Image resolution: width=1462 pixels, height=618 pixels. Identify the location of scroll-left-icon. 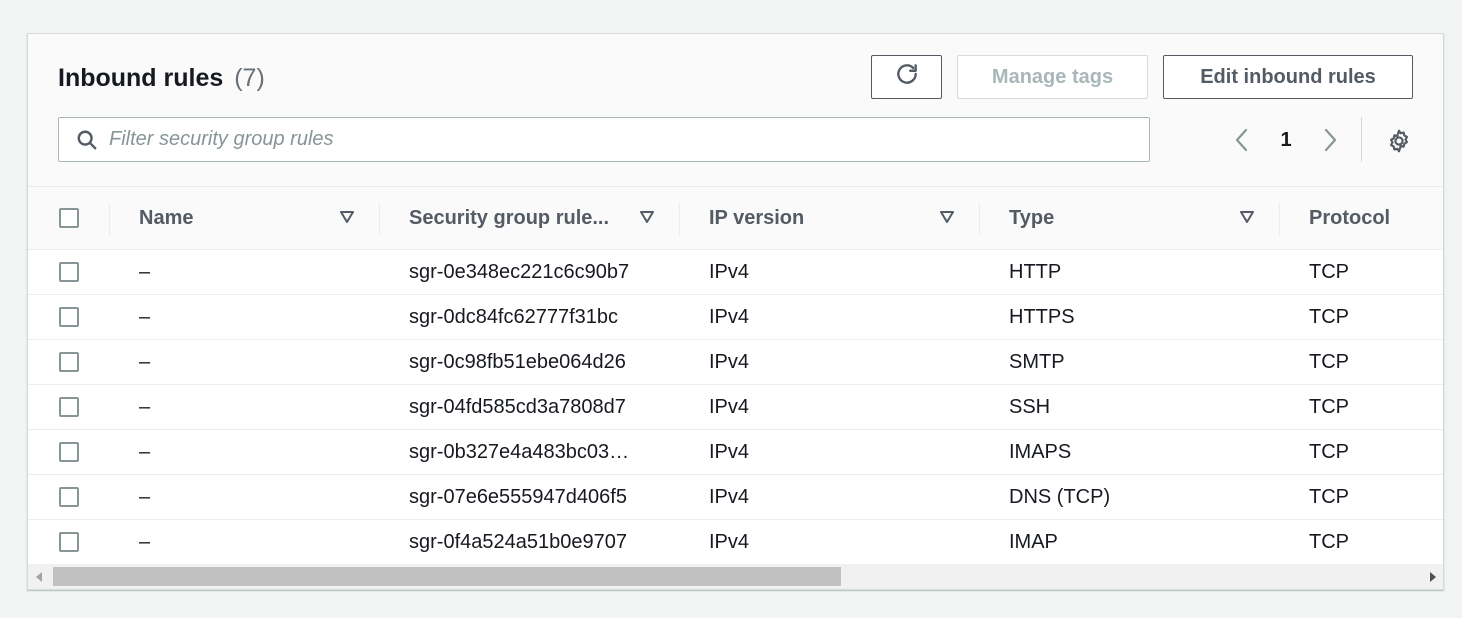
(39, 576).